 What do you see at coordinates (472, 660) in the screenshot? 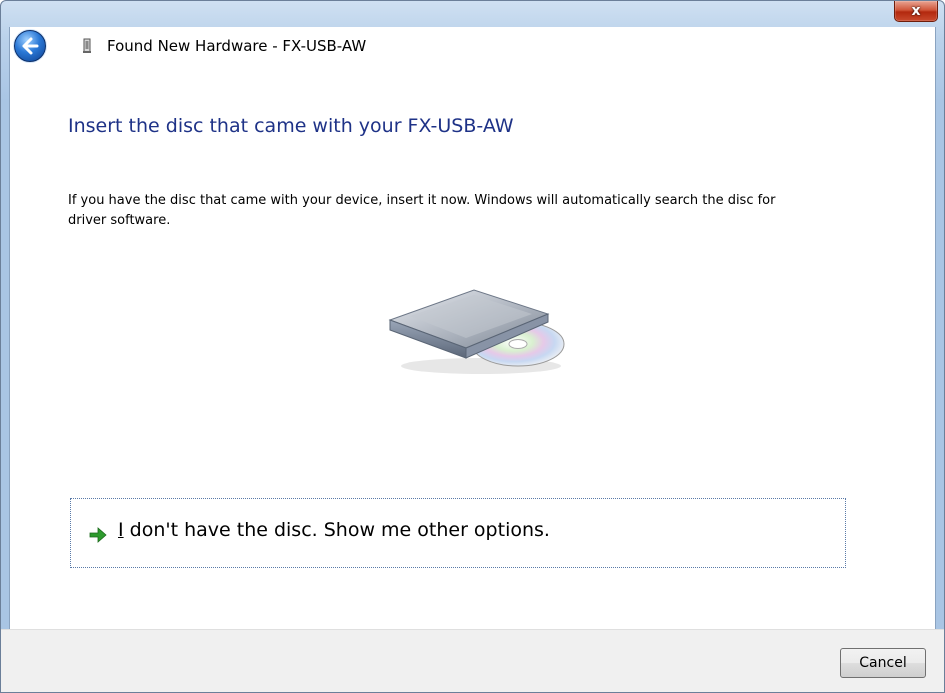
I see `dialog-footer: Cancel` at bounding box center [472, 660].